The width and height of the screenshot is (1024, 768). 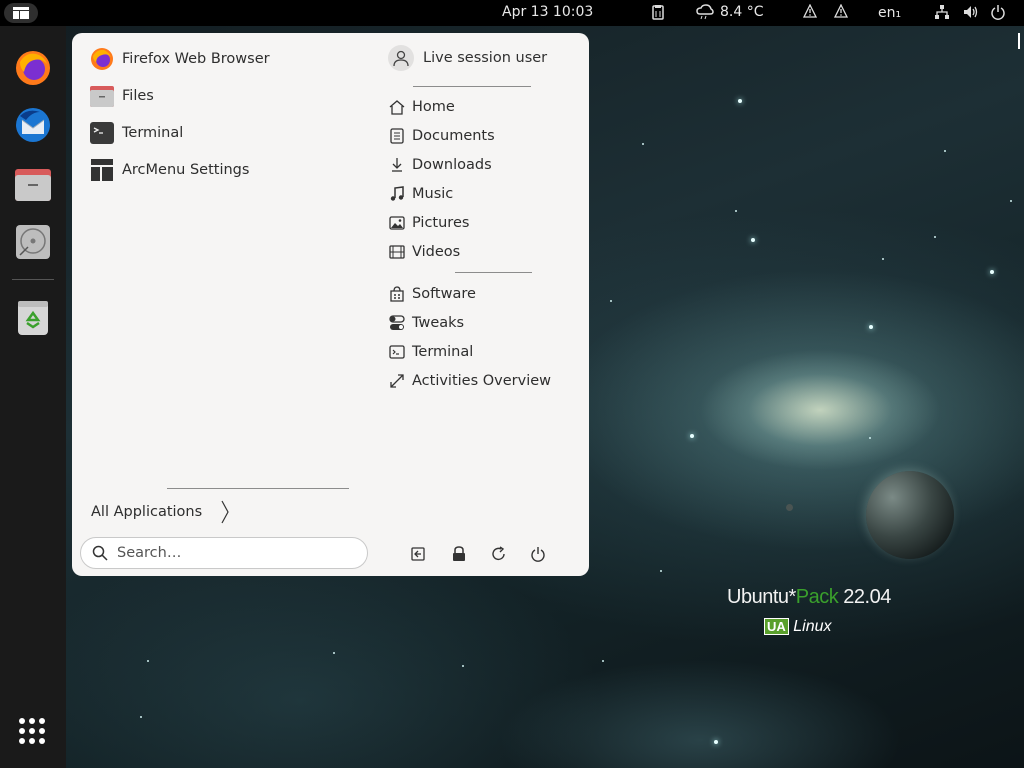 What do you see at coordinates (547, 12) in the screenshot?
I see `clock: Apr 13 10:03` at bounding box center [547, 12].